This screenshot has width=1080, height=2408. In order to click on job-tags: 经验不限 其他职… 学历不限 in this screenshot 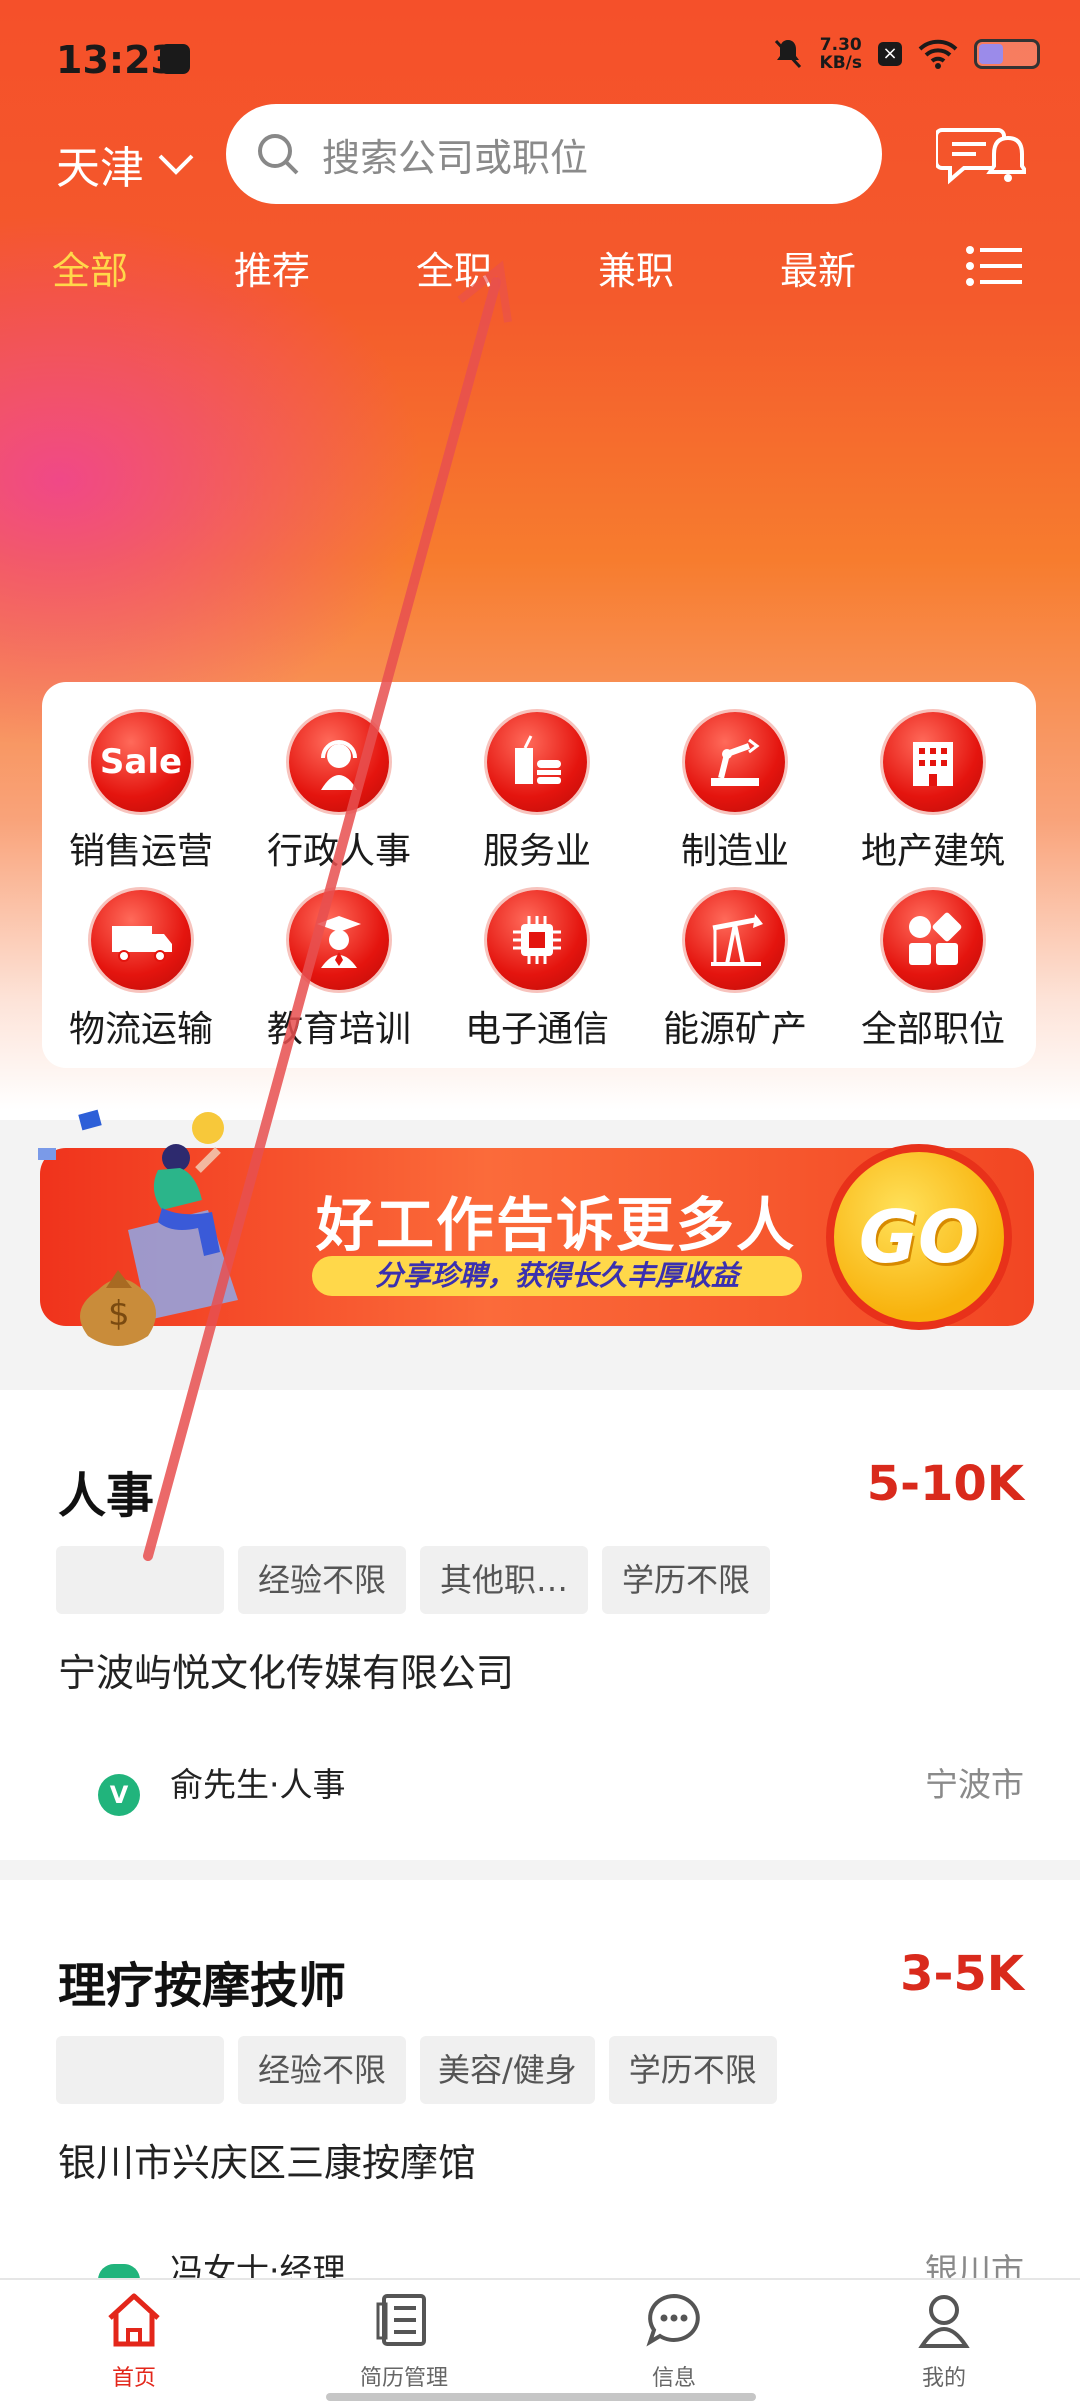, I will do `click(413, 1580)`.